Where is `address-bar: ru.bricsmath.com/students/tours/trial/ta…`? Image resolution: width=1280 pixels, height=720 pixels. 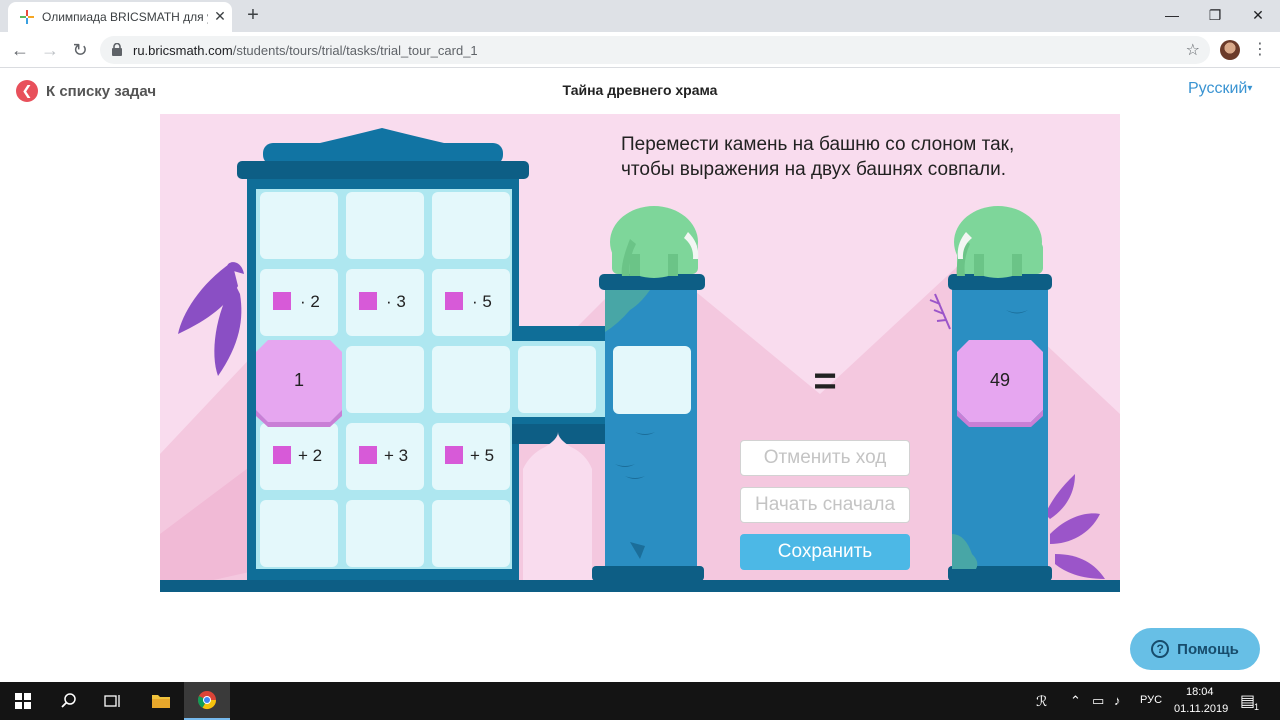
address-bar: ru.bricsmath.com/students/tours/trial/ta… is located at coordinates (655, 50).